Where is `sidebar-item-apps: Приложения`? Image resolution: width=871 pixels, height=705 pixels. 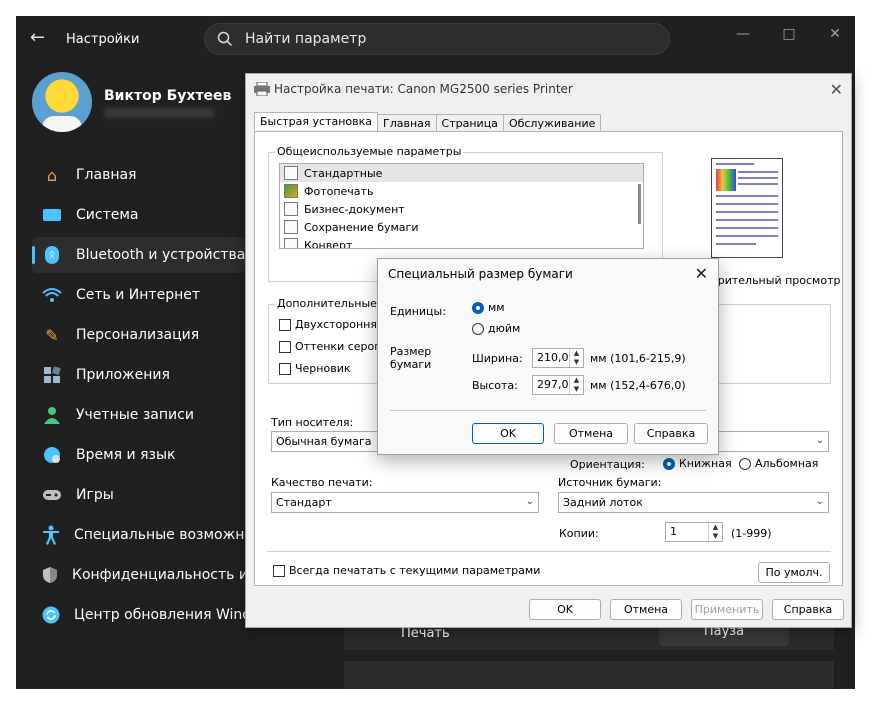 sidebar-item-apps: Приложения is located at coordinates (139, 375).